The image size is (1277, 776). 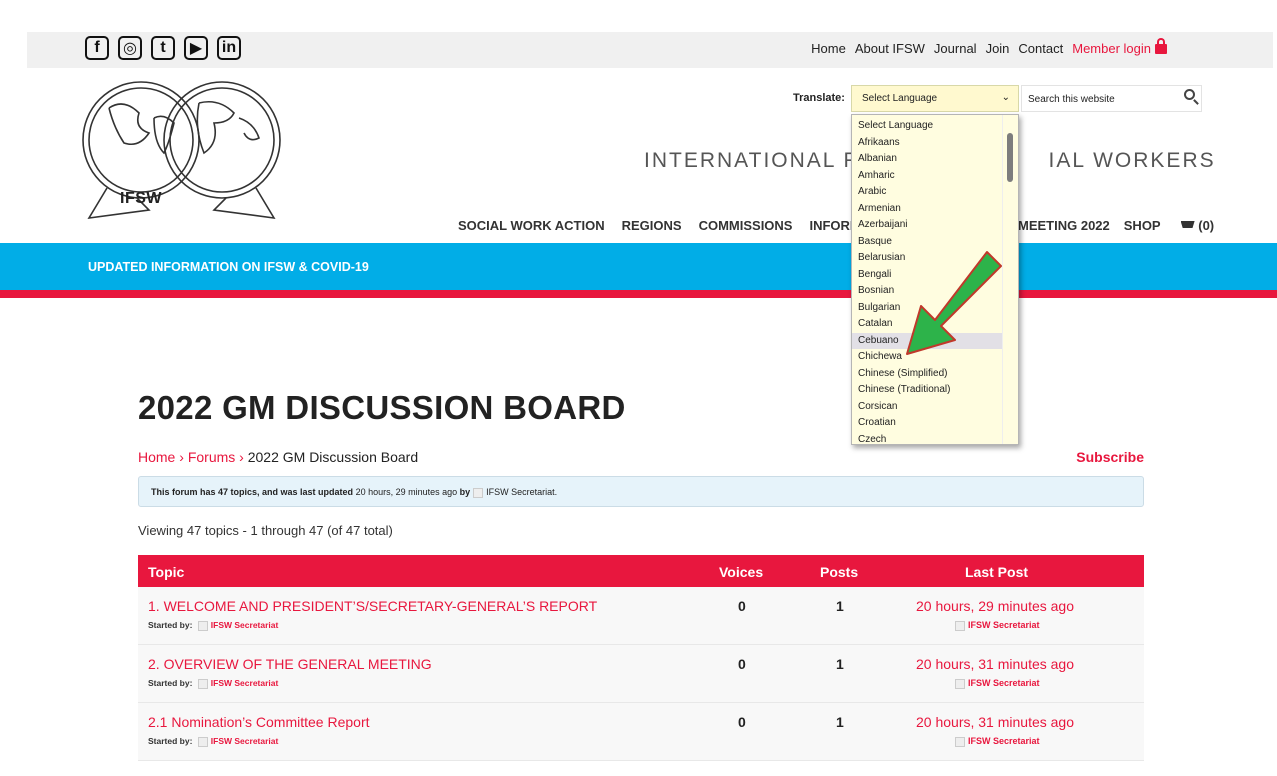 I want to click on instagram-icon: ◎, so click(x=130, y=48).